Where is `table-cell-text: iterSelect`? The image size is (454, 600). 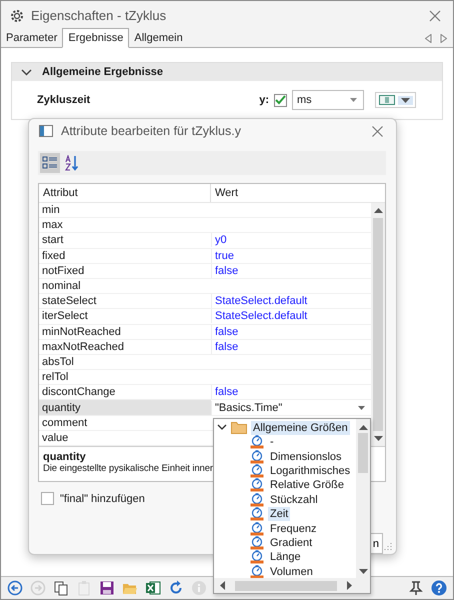
table-cell-text: iterSelect is located at coordinates (65, 316).